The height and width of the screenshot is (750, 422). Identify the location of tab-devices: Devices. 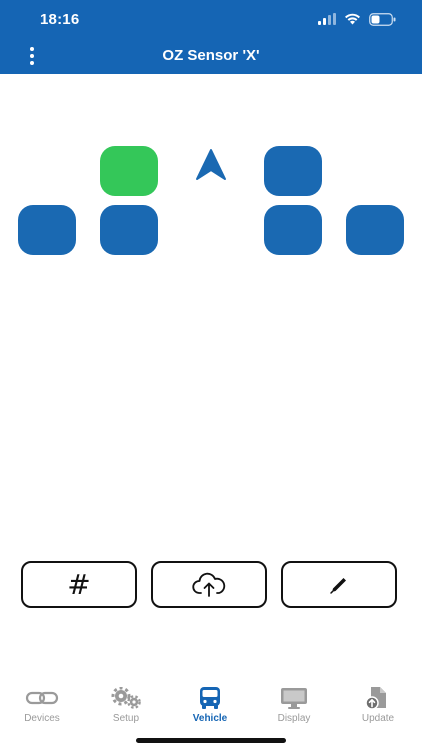
(42, 706).